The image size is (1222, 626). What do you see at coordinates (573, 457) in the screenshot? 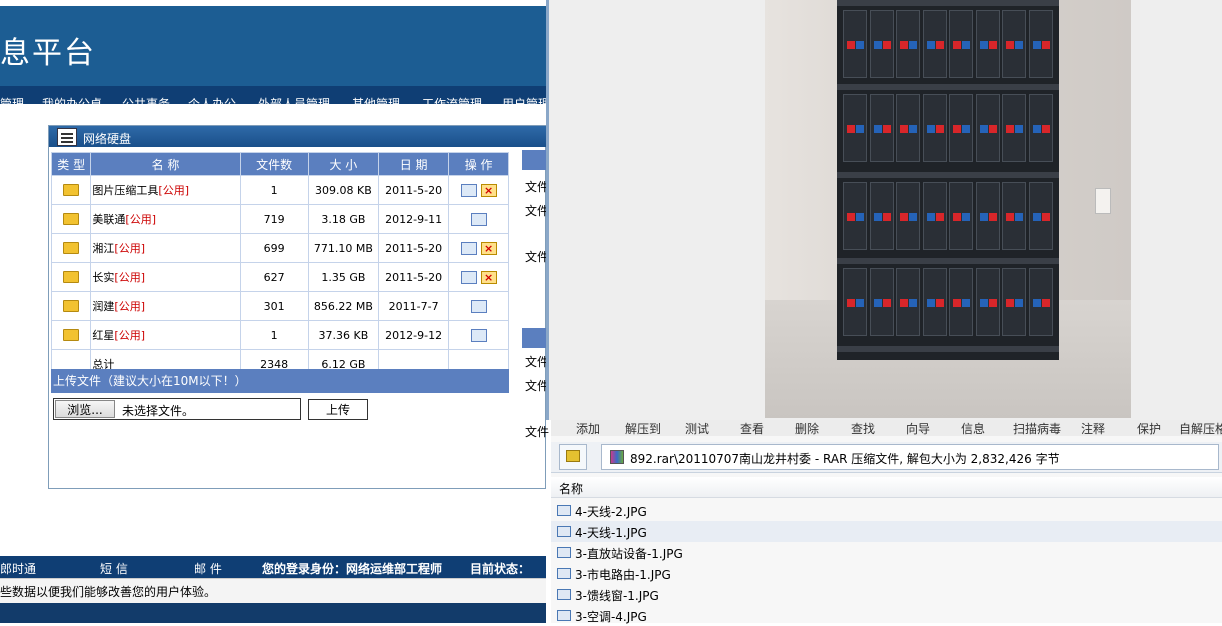
I see `up-folder-button` at bounding box center [573, 457].